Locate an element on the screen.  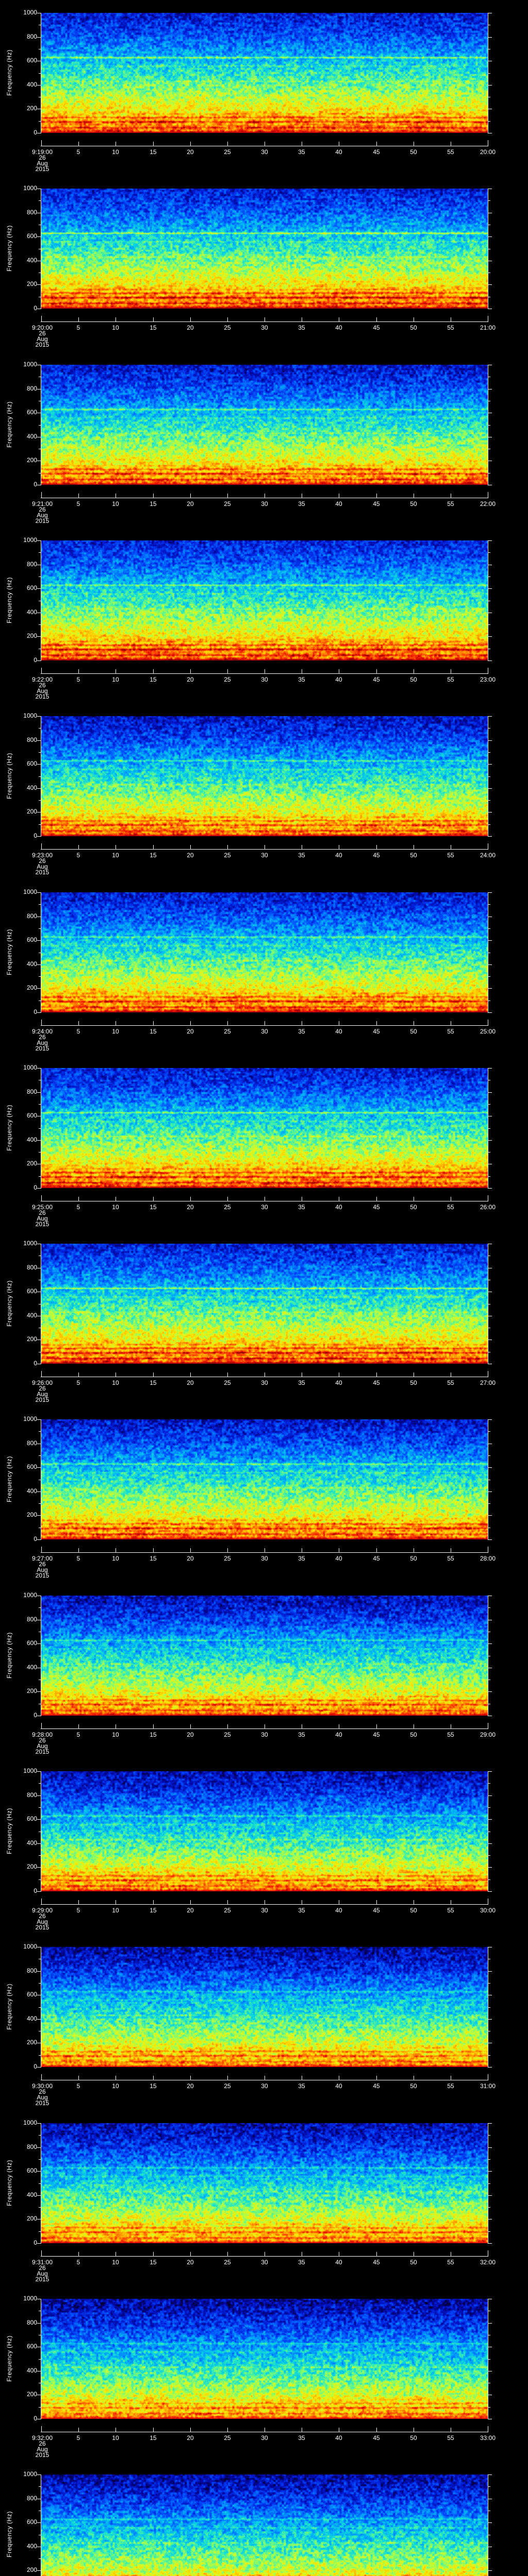
end-time-label: 21:00 is located at coordinates (488, 327).